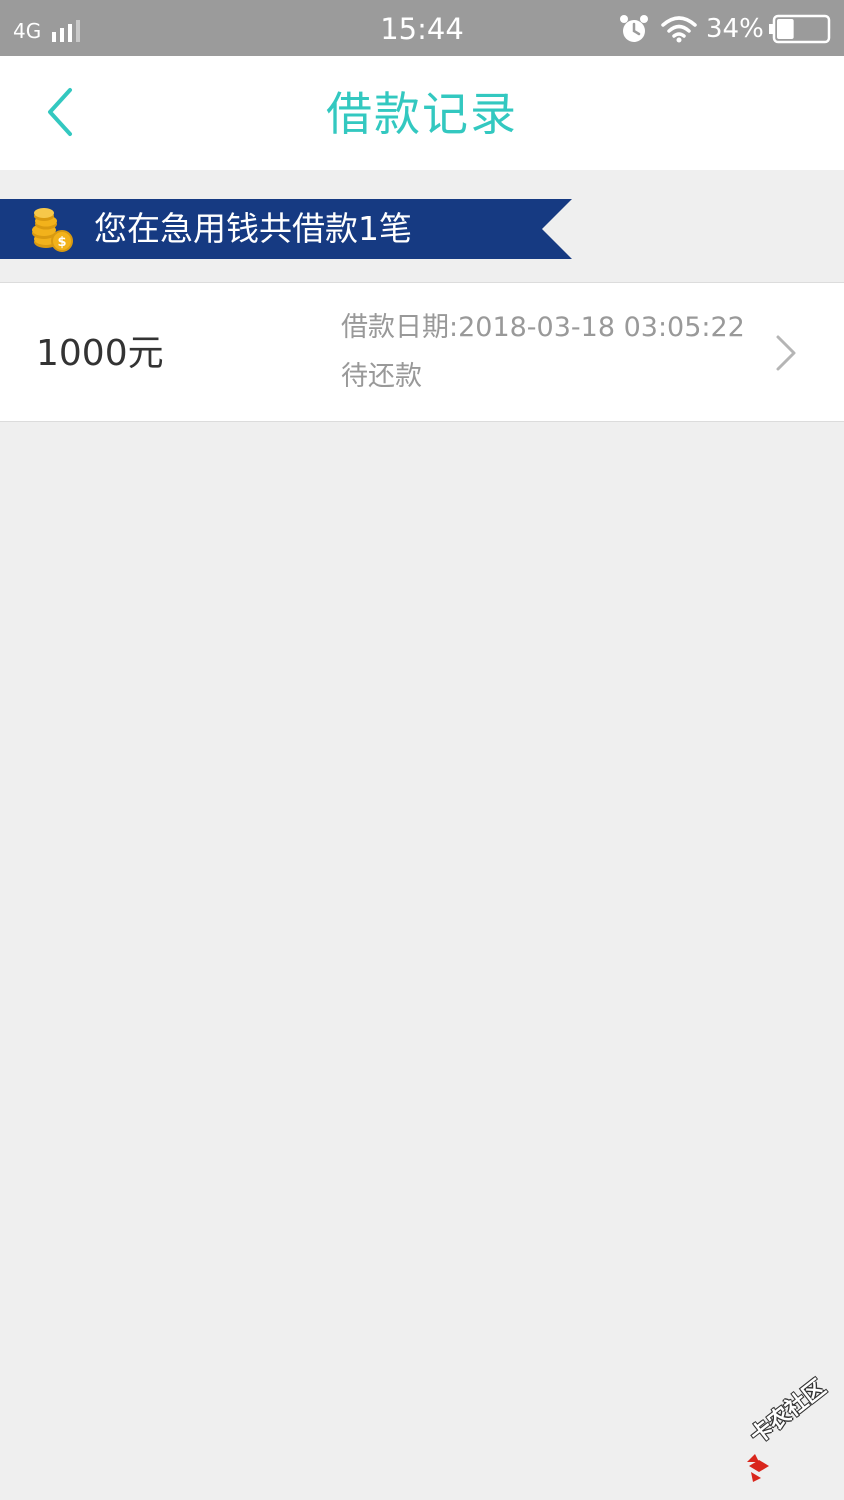  I want to click on loan-count-banner: $ 您在急用钱共借款1笔, so click(286, 229).